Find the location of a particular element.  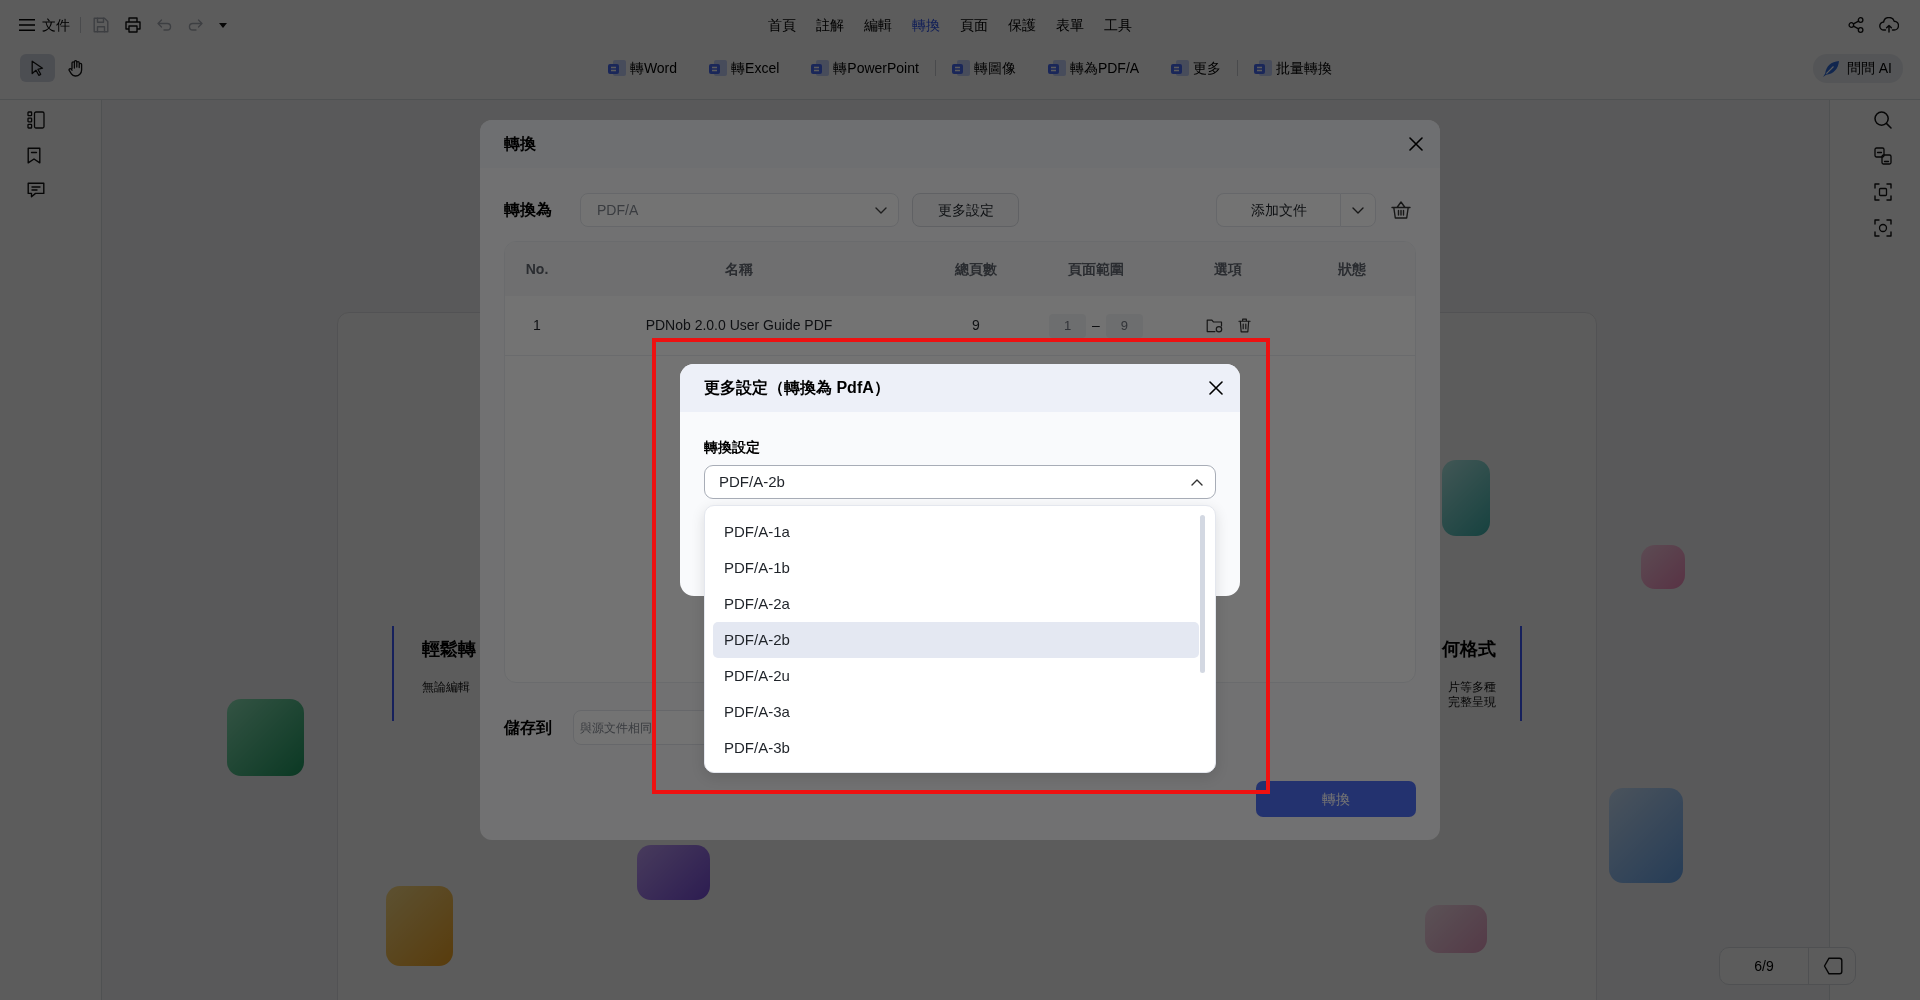

menu-tab: 頁面 is located at coordinates (973, 25).